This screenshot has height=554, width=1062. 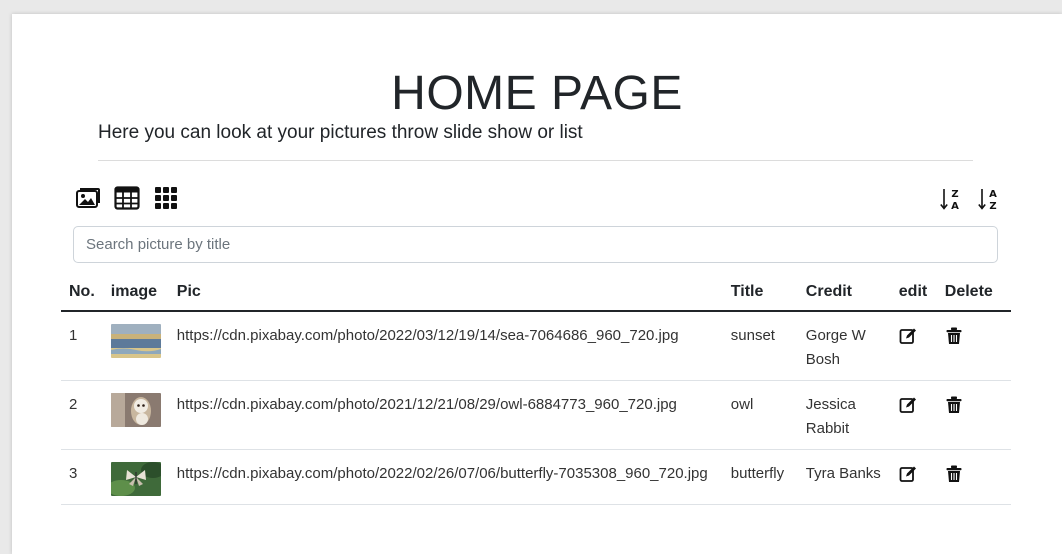 I want to click on view-toggles, so click(x=127, y=198).